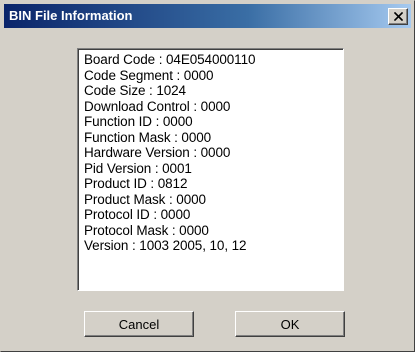 The height and width of the screenshot is (352, 415). I want to click on window-title: BIN File Information, so click(71, 15).